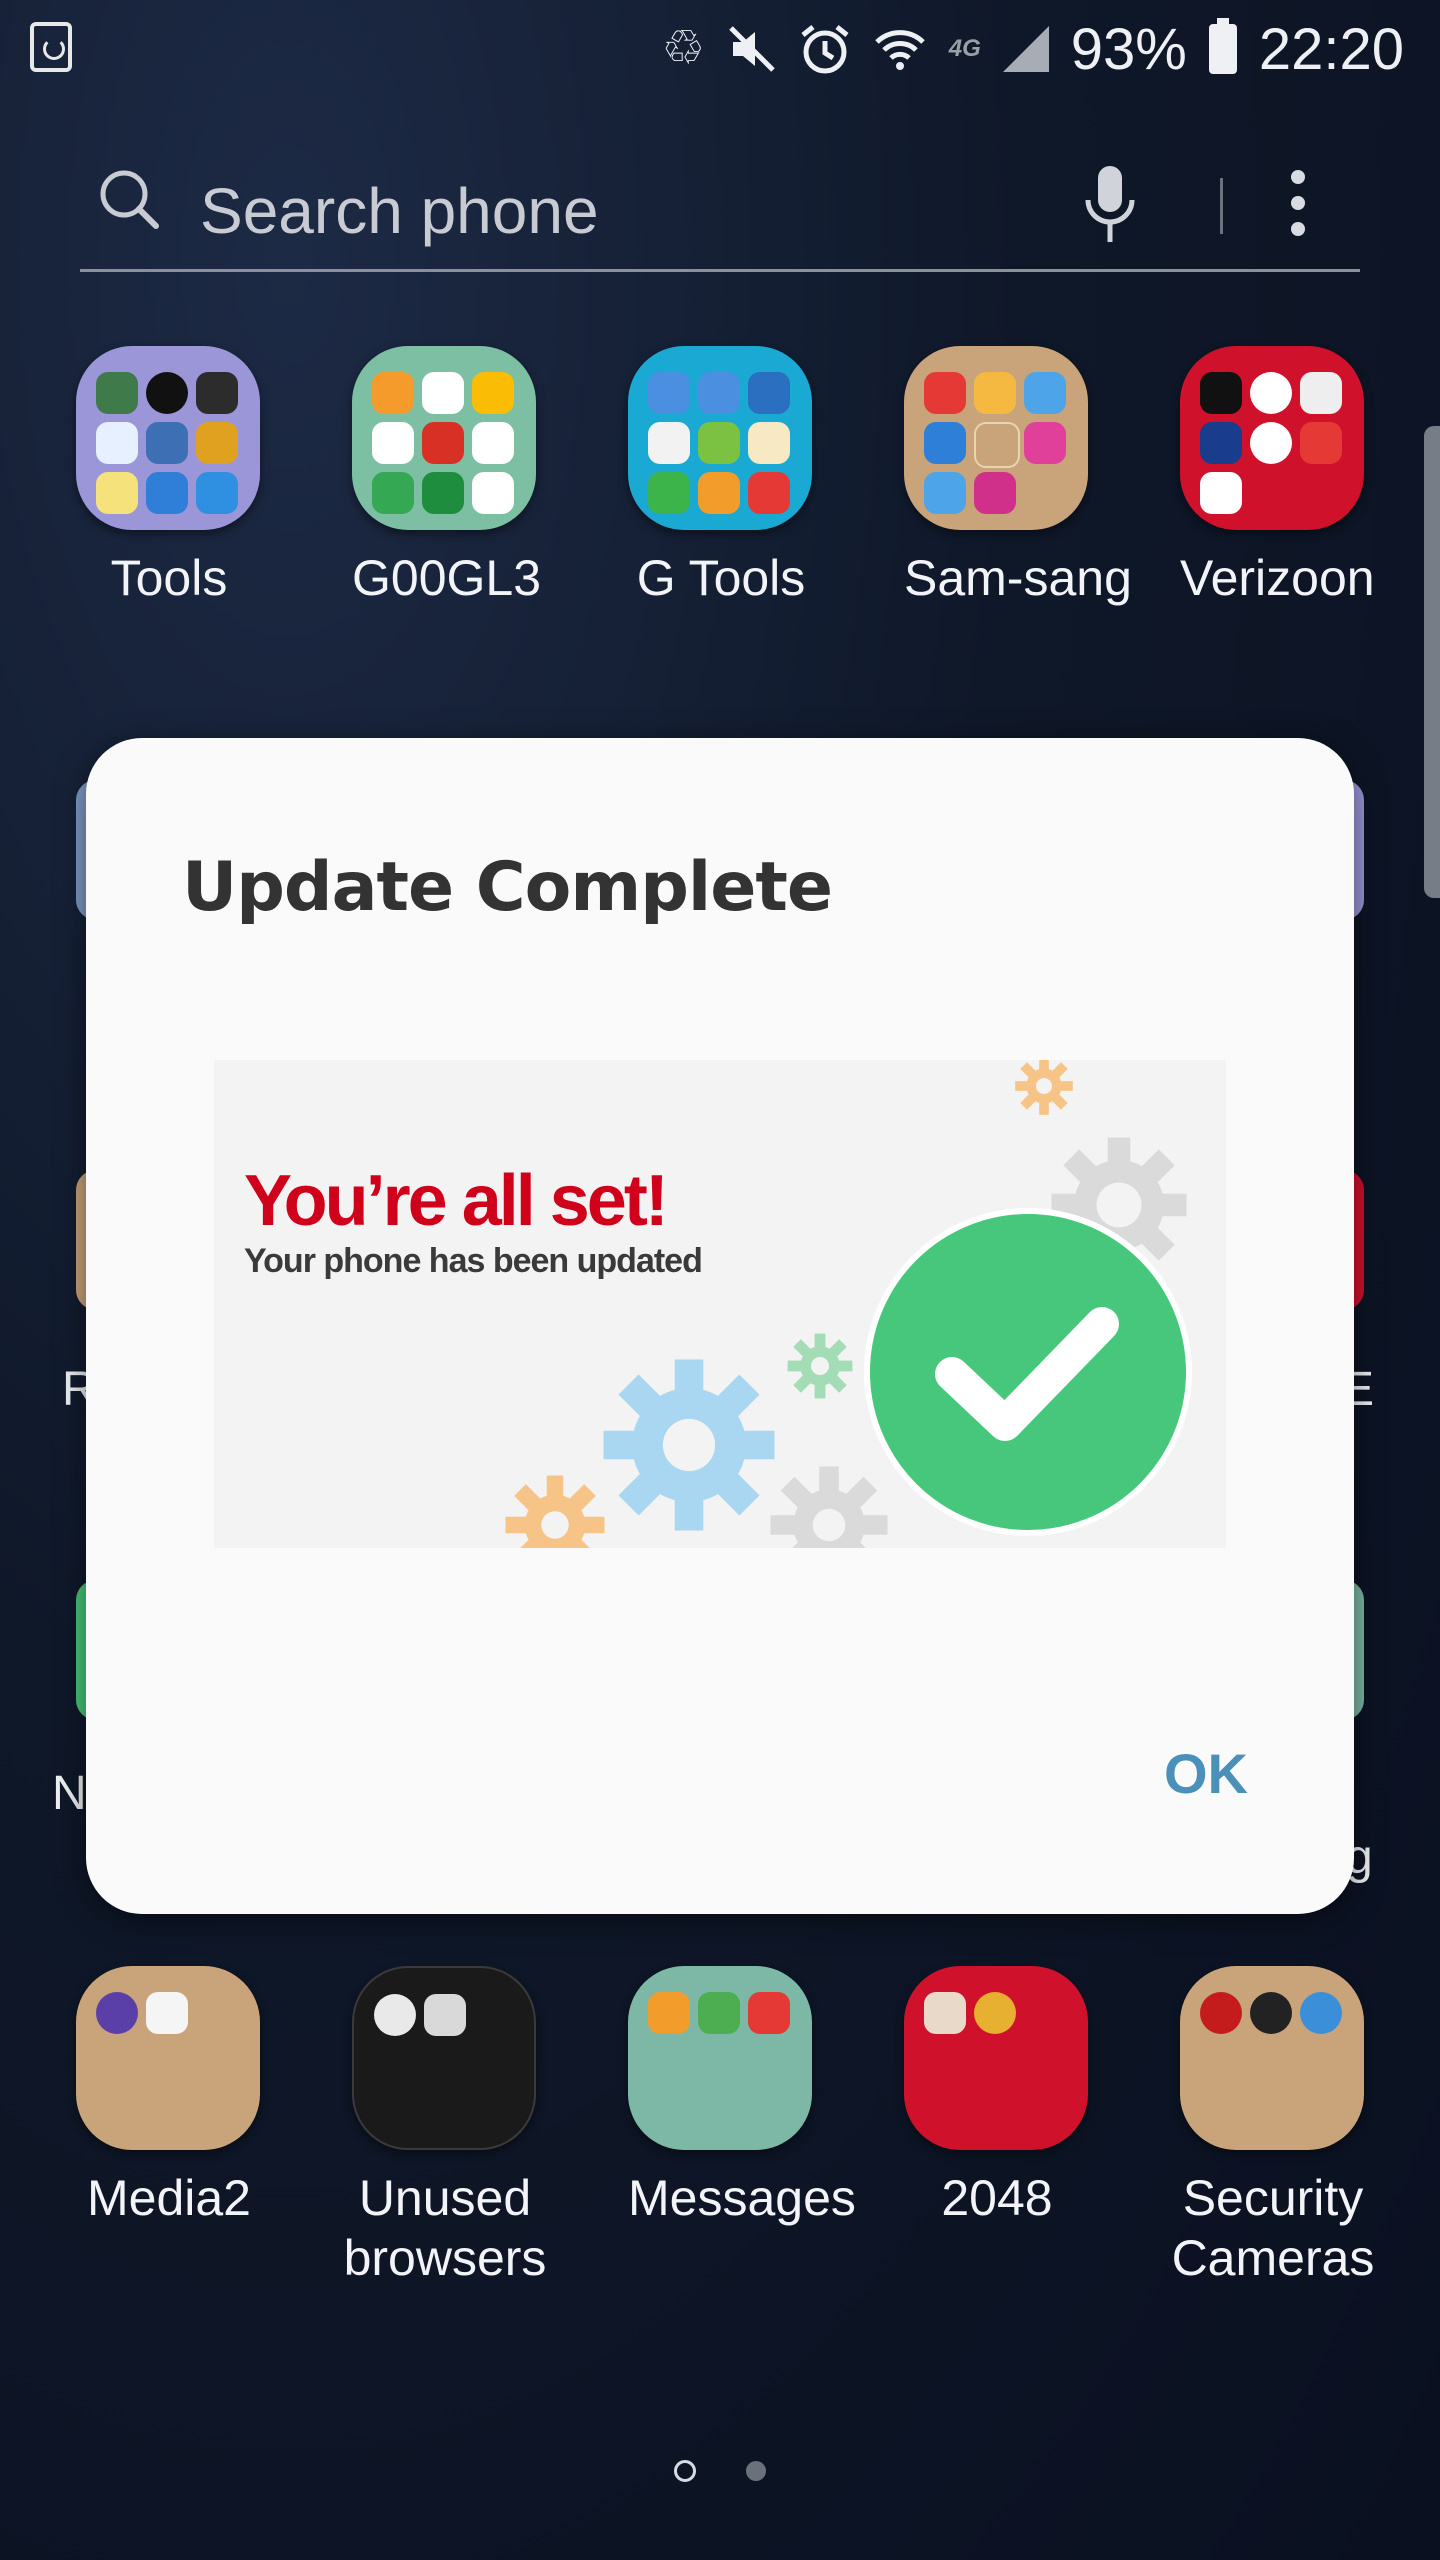  Describe the element at coordinates (683, 48) in the screenshot. I see `recycle-icon: ♲` at that location.